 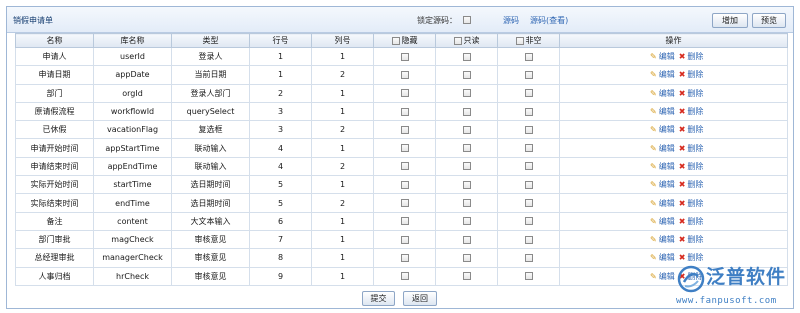 I want to click on field-name-cell: 实际开始时间, so click(x=54, y=185).